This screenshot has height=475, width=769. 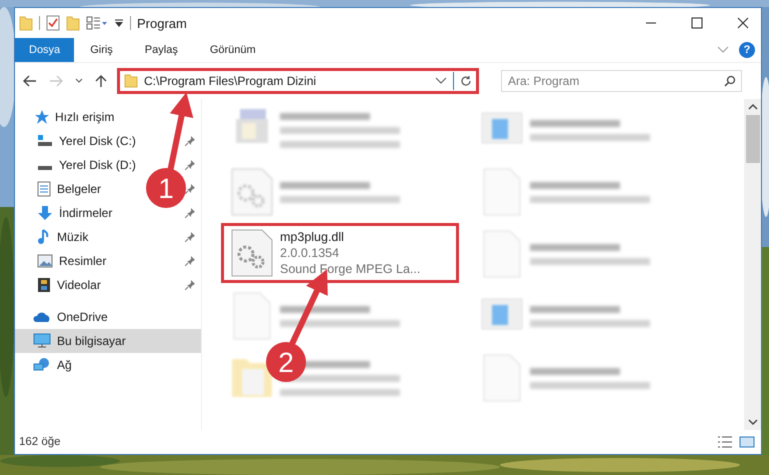 I want to click on cloud-icon, so click(x=42, y=317).